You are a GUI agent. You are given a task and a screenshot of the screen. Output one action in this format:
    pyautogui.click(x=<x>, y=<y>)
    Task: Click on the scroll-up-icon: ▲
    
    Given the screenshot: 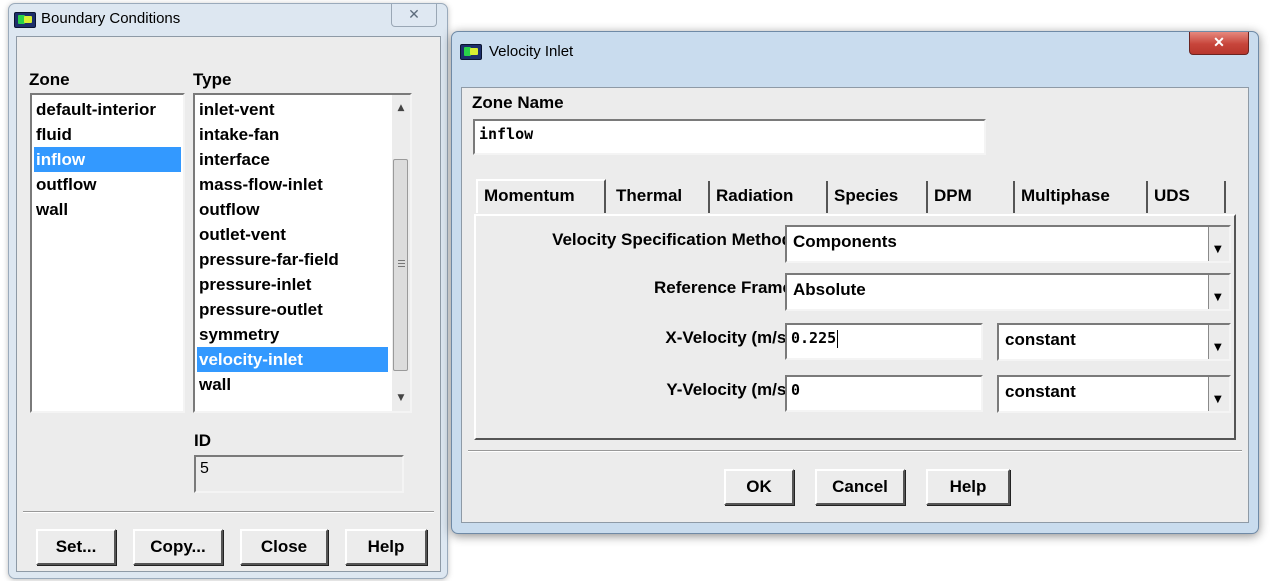 What is the action you would take?
    pyautogui.click(x=401, y=108)
    